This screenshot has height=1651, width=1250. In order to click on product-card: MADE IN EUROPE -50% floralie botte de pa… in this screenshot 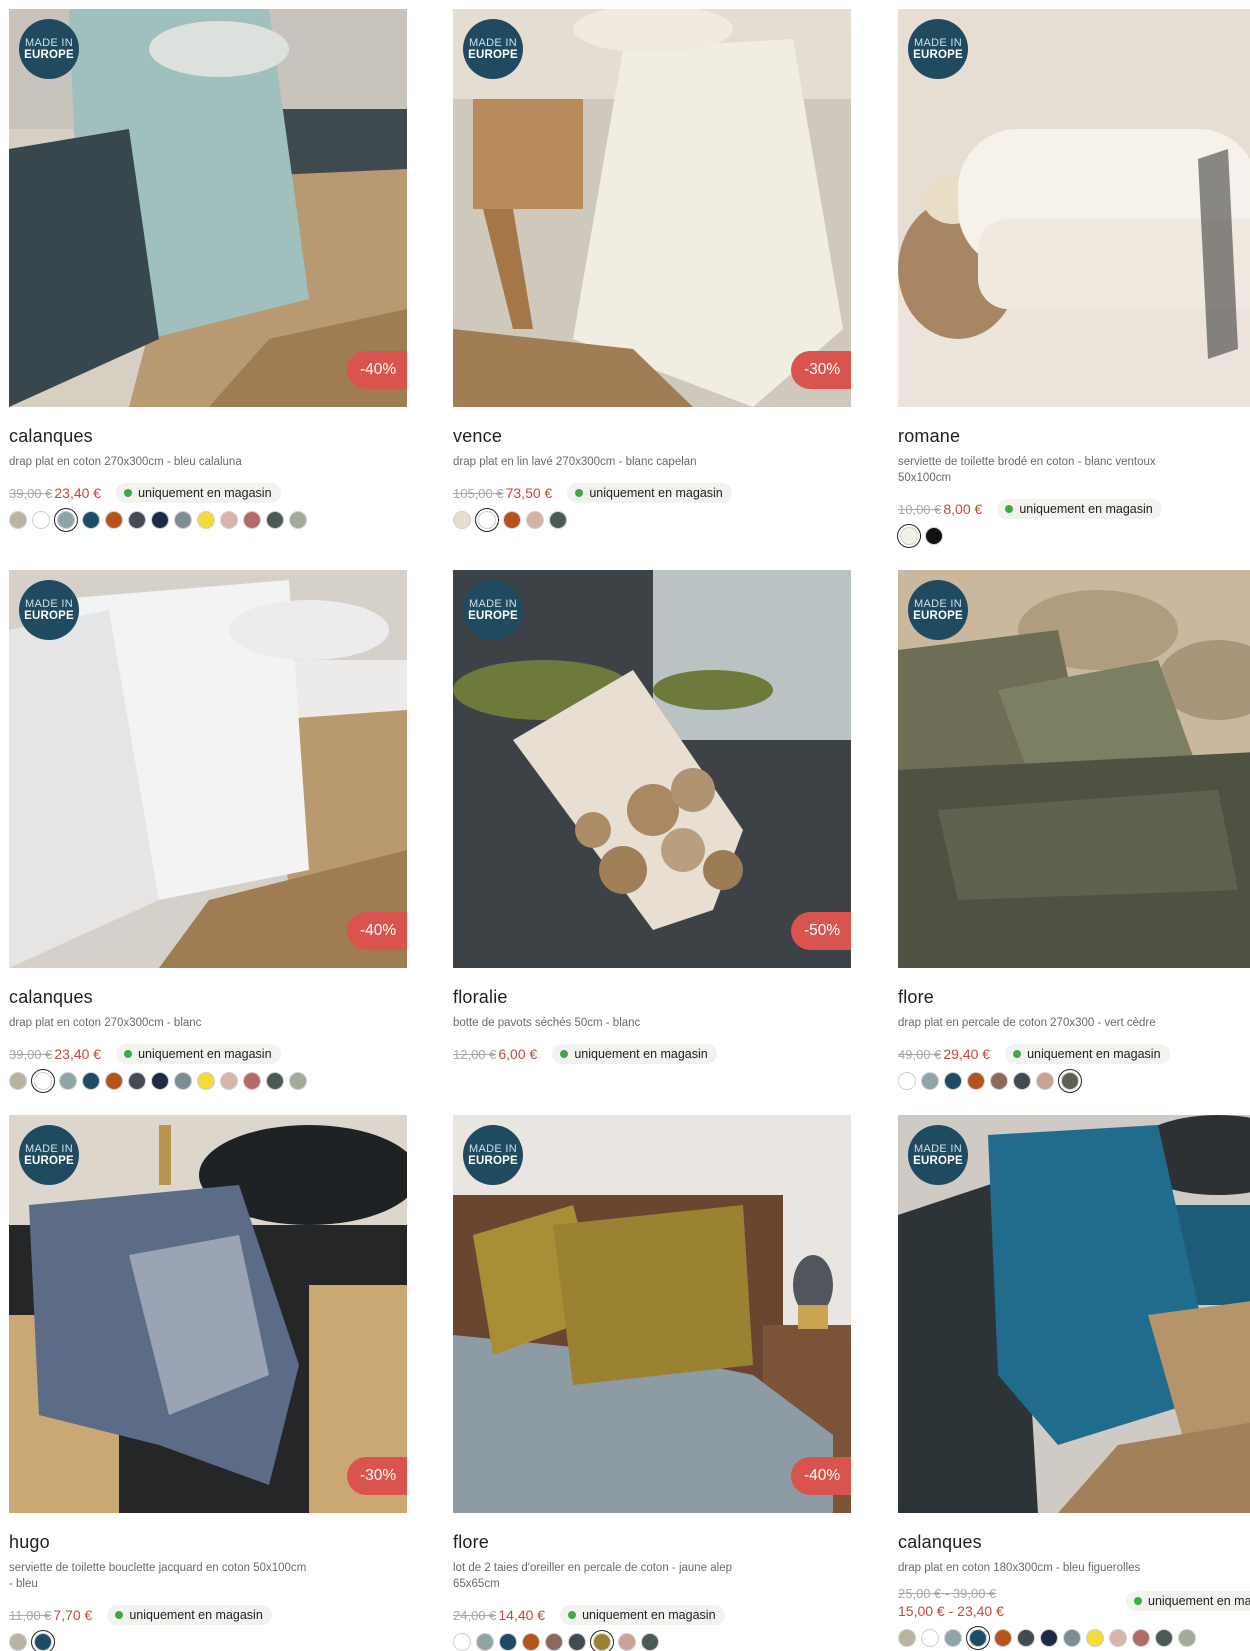, I will do `click(652, 817)`.